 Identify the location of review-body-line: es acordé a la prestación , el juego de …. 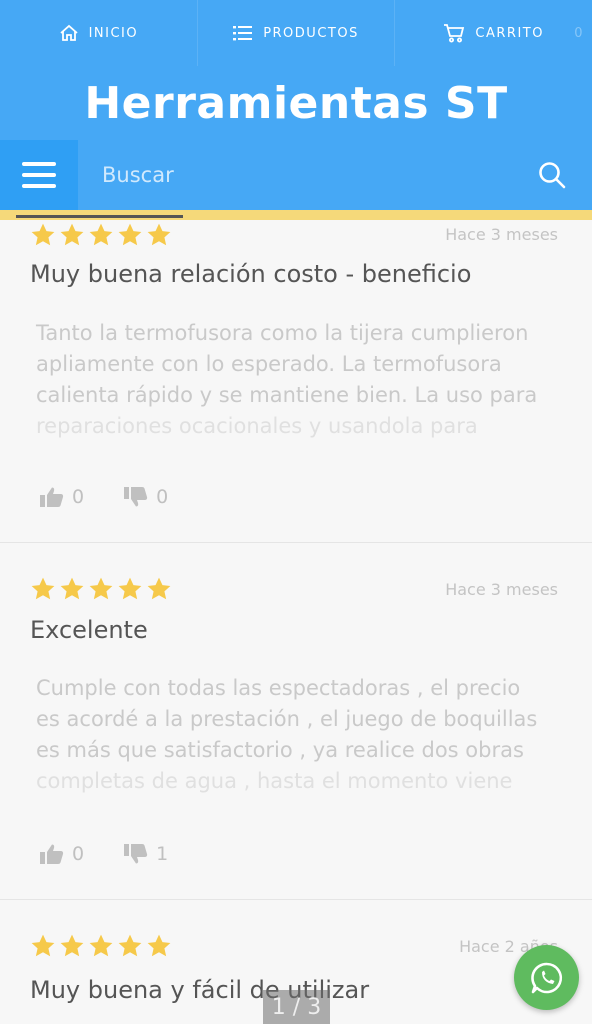
(287, 719).